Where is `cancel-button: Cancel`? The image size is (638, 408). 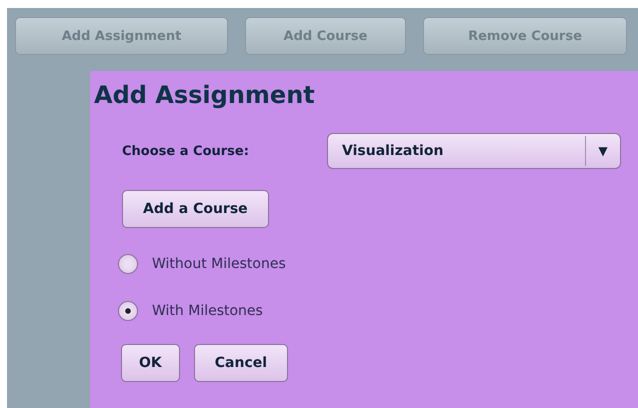 cancel-button: Cancel is located at coordinates (241, 363).